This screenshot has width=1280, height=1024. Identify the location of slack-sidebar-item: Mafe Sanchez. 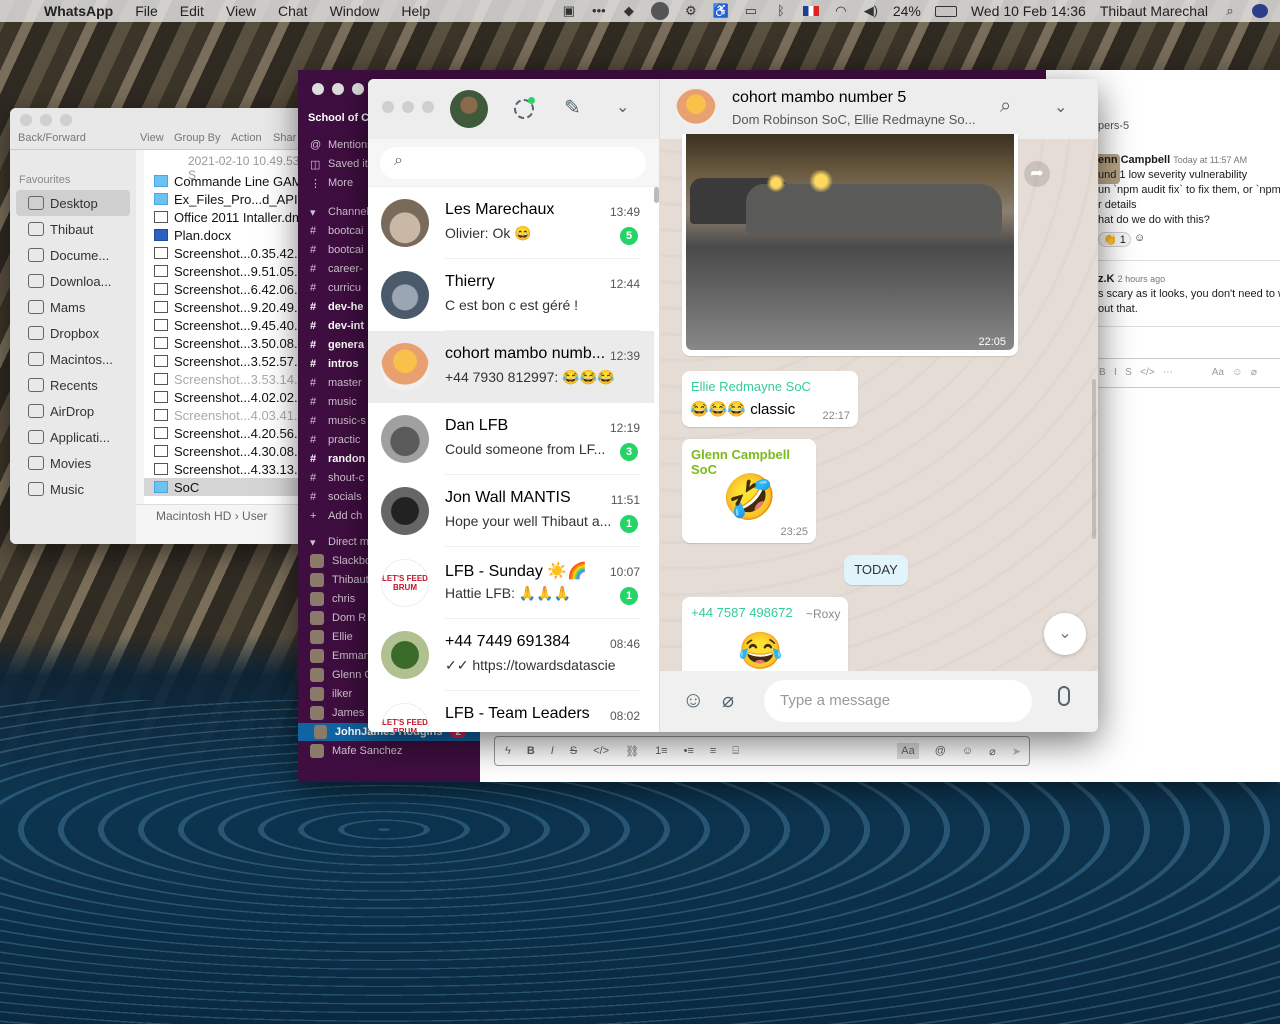
(356, 751).